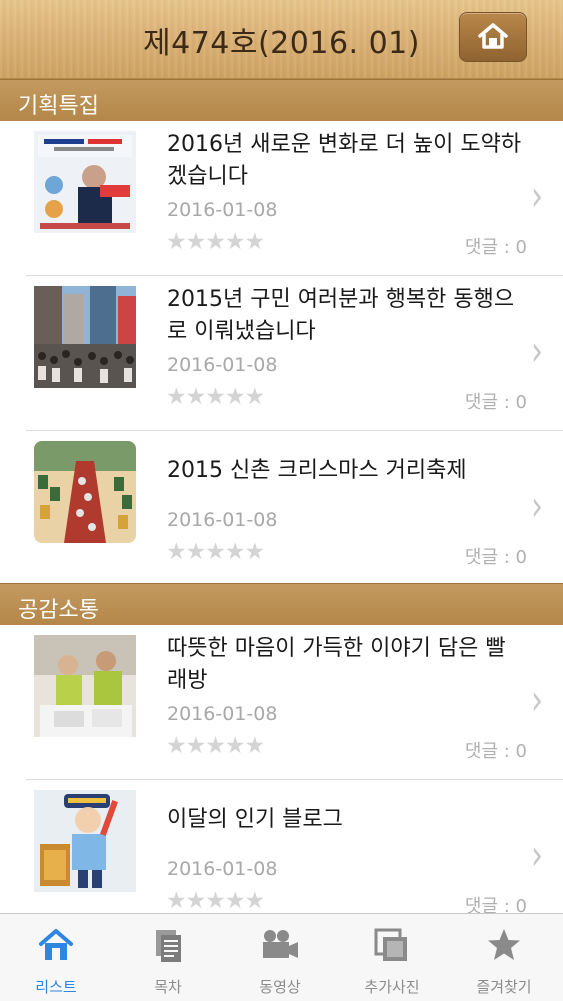  I want to click on document-icon, so click(168, 947).